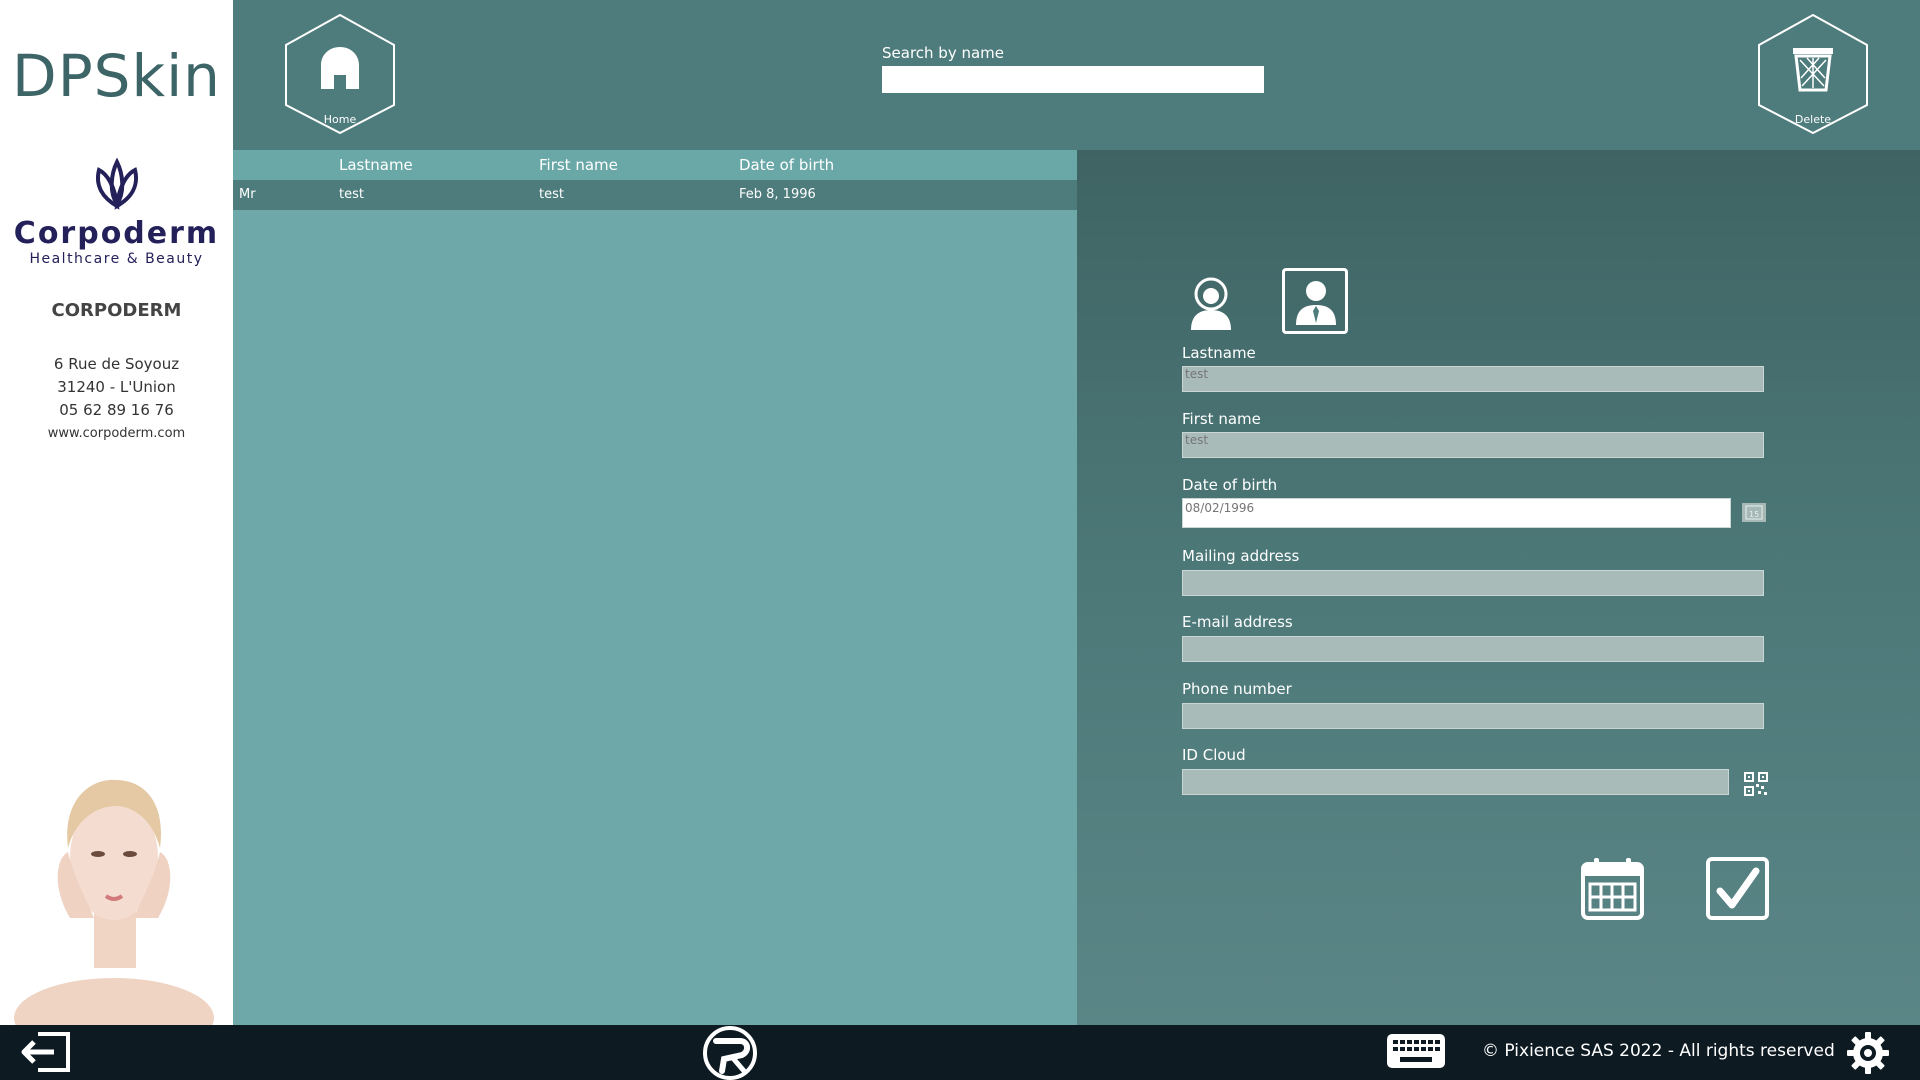  What do you see at coordinates (786, 165) in the screenshot?
I see `column-header-dob: Date of birth` at bounding box center [786, 165].